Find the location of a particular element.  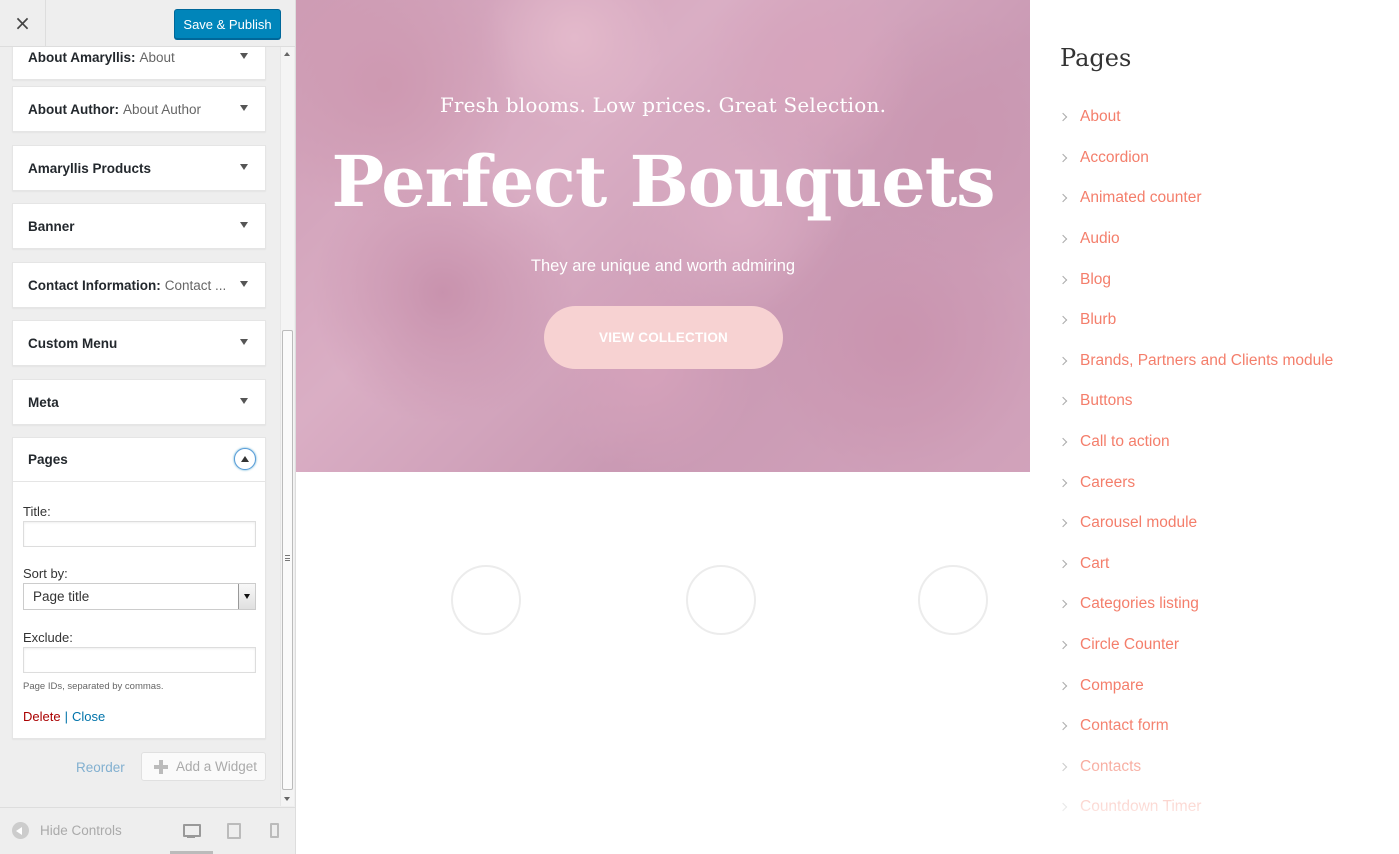

save-publish-button: Save & Publish is located at coordinates (227, 24).